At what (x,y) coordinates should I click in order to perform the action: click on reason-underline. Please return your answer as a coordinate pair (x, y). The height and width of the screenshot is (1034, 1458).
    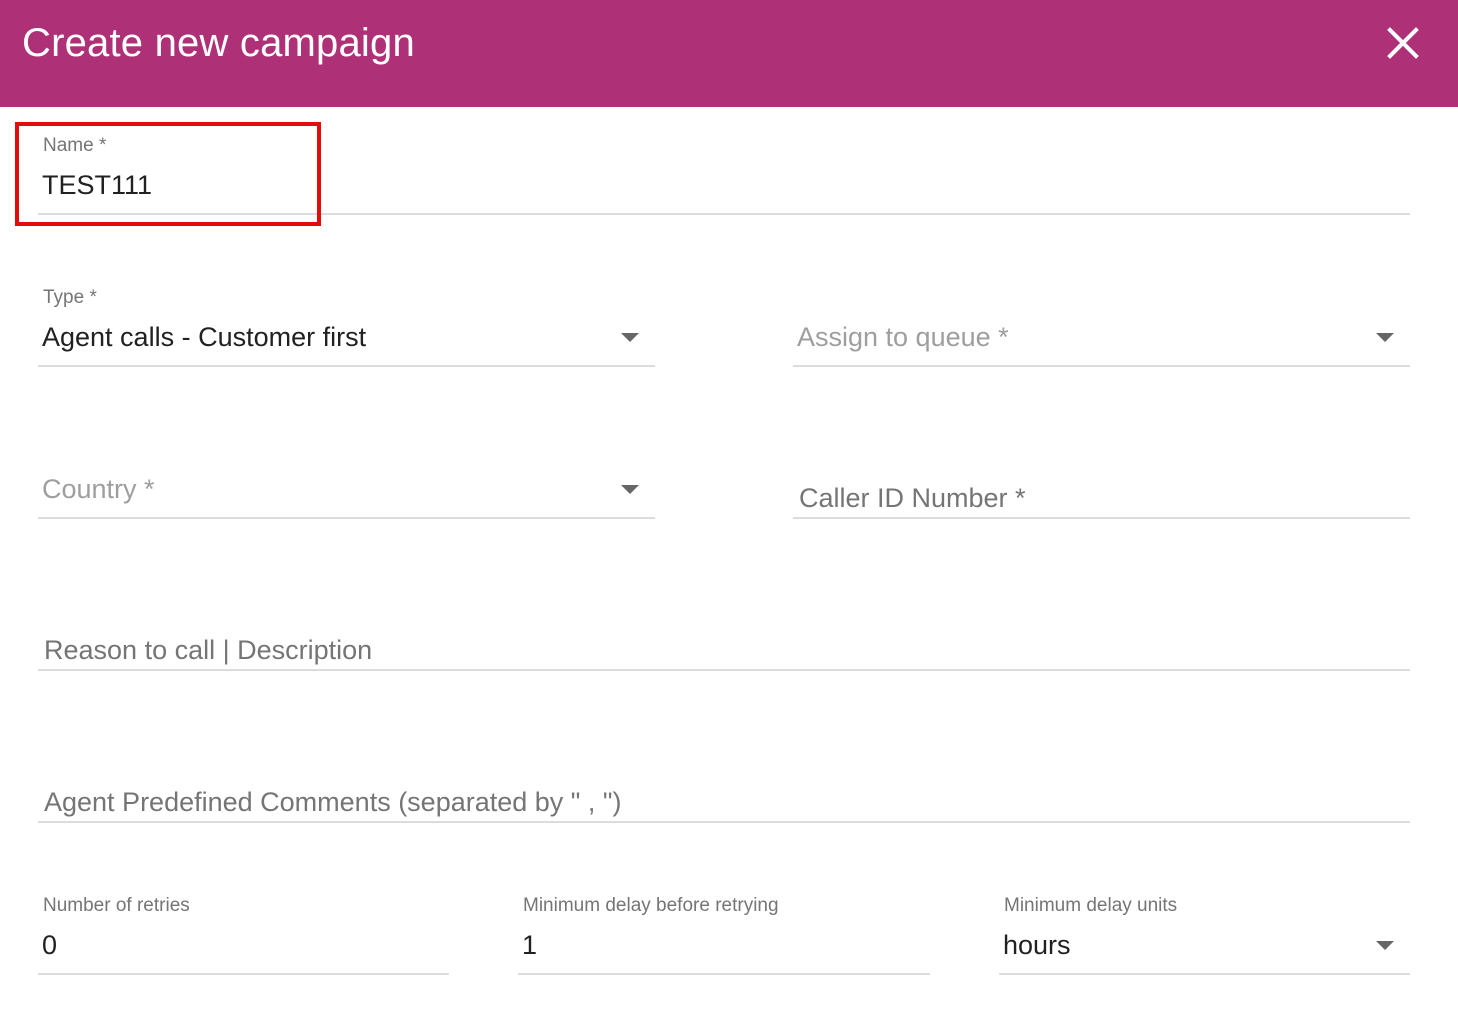
    Looking at the image, I should click on (724, 670).